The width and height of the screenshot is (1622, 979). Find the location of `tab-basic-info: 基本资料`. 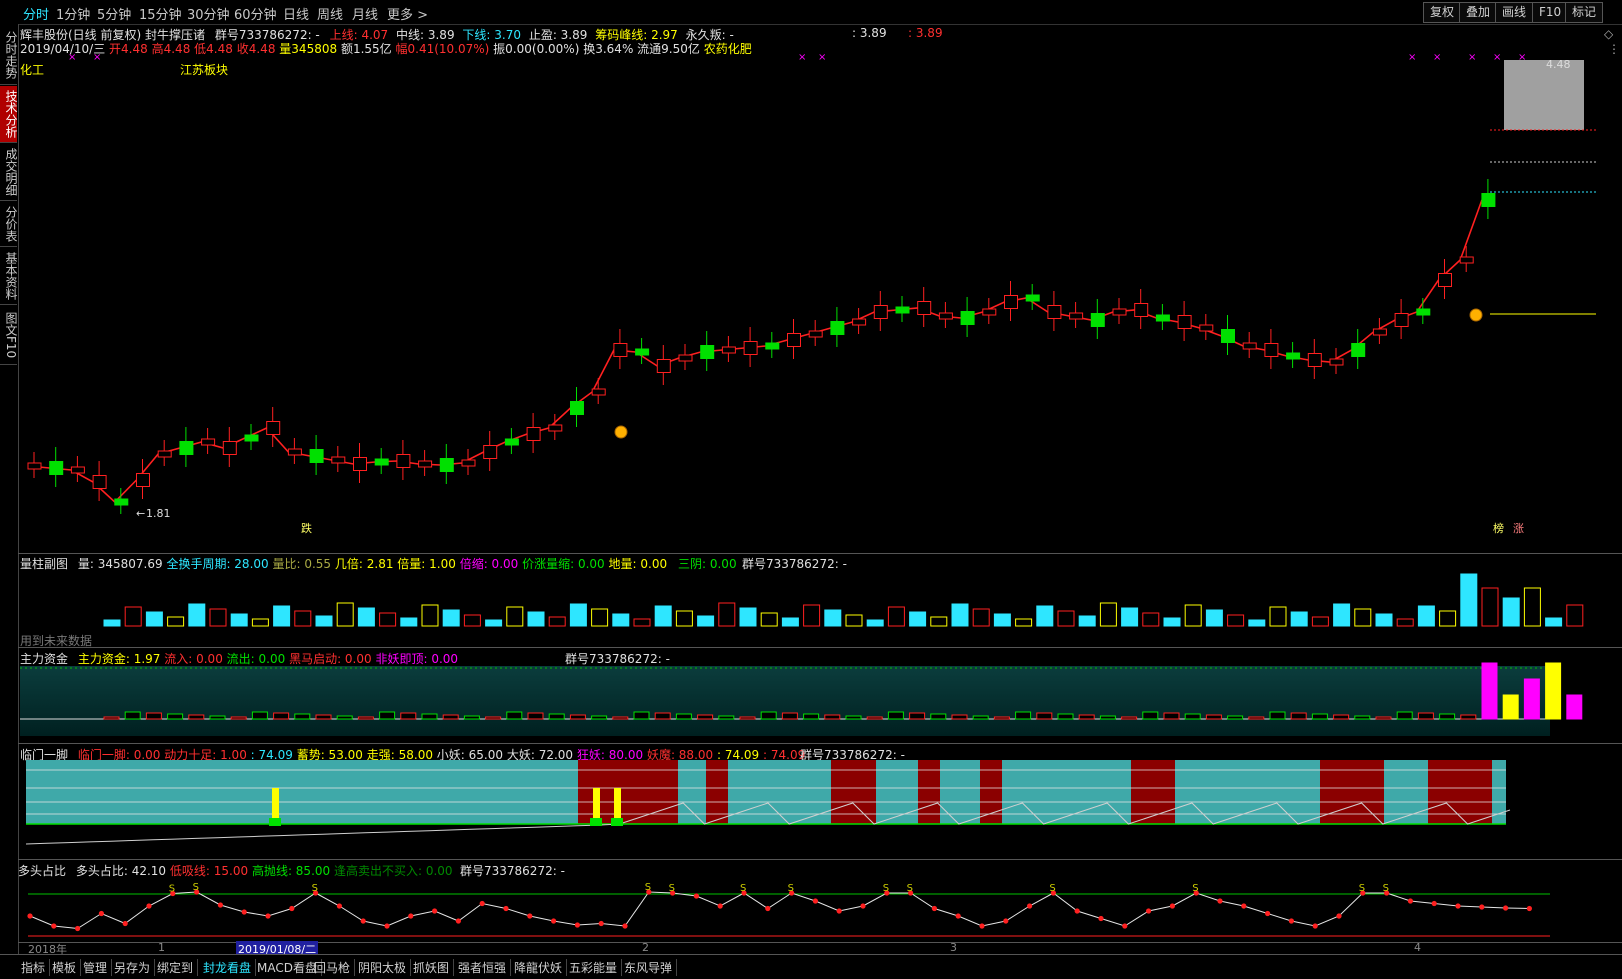

tab-basic-info: 基本资料 is located at coordinates (9, 276).